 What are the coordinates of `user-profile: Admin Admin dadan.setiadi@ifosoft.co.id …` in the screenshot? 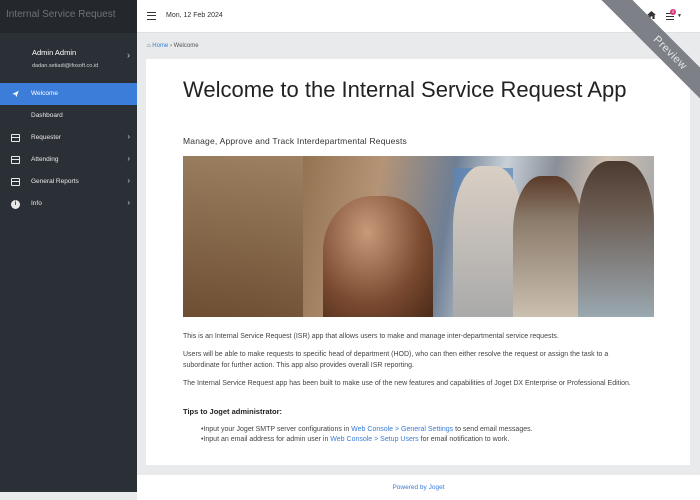 It's located at (68, 58).